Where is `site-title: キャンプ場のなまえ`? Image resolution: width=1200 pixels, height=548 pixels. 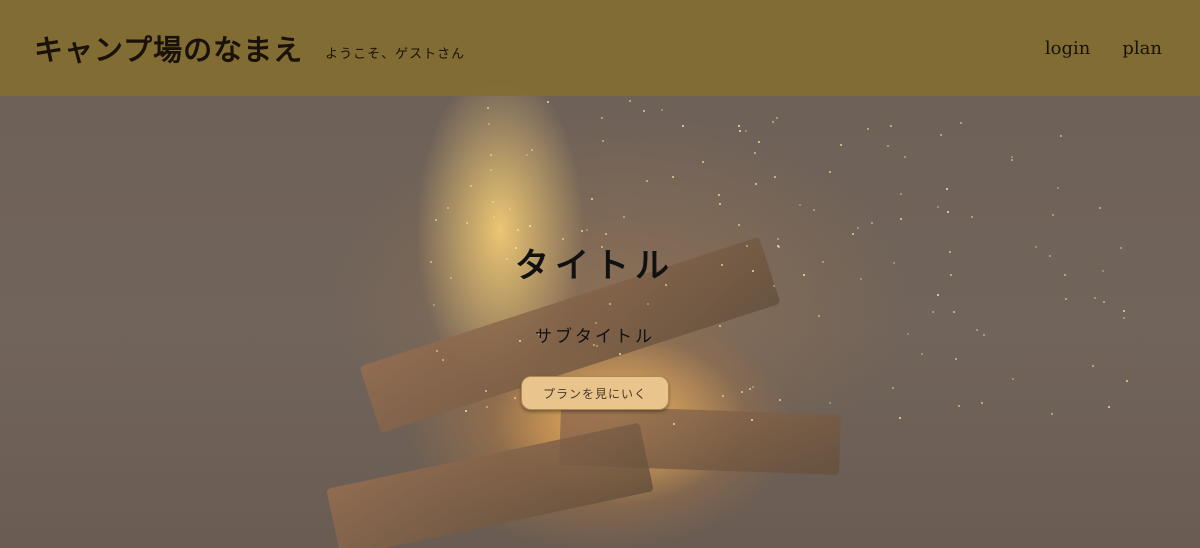
site-title: キャンプ場のなまえ is located at coordinates (168, 48).